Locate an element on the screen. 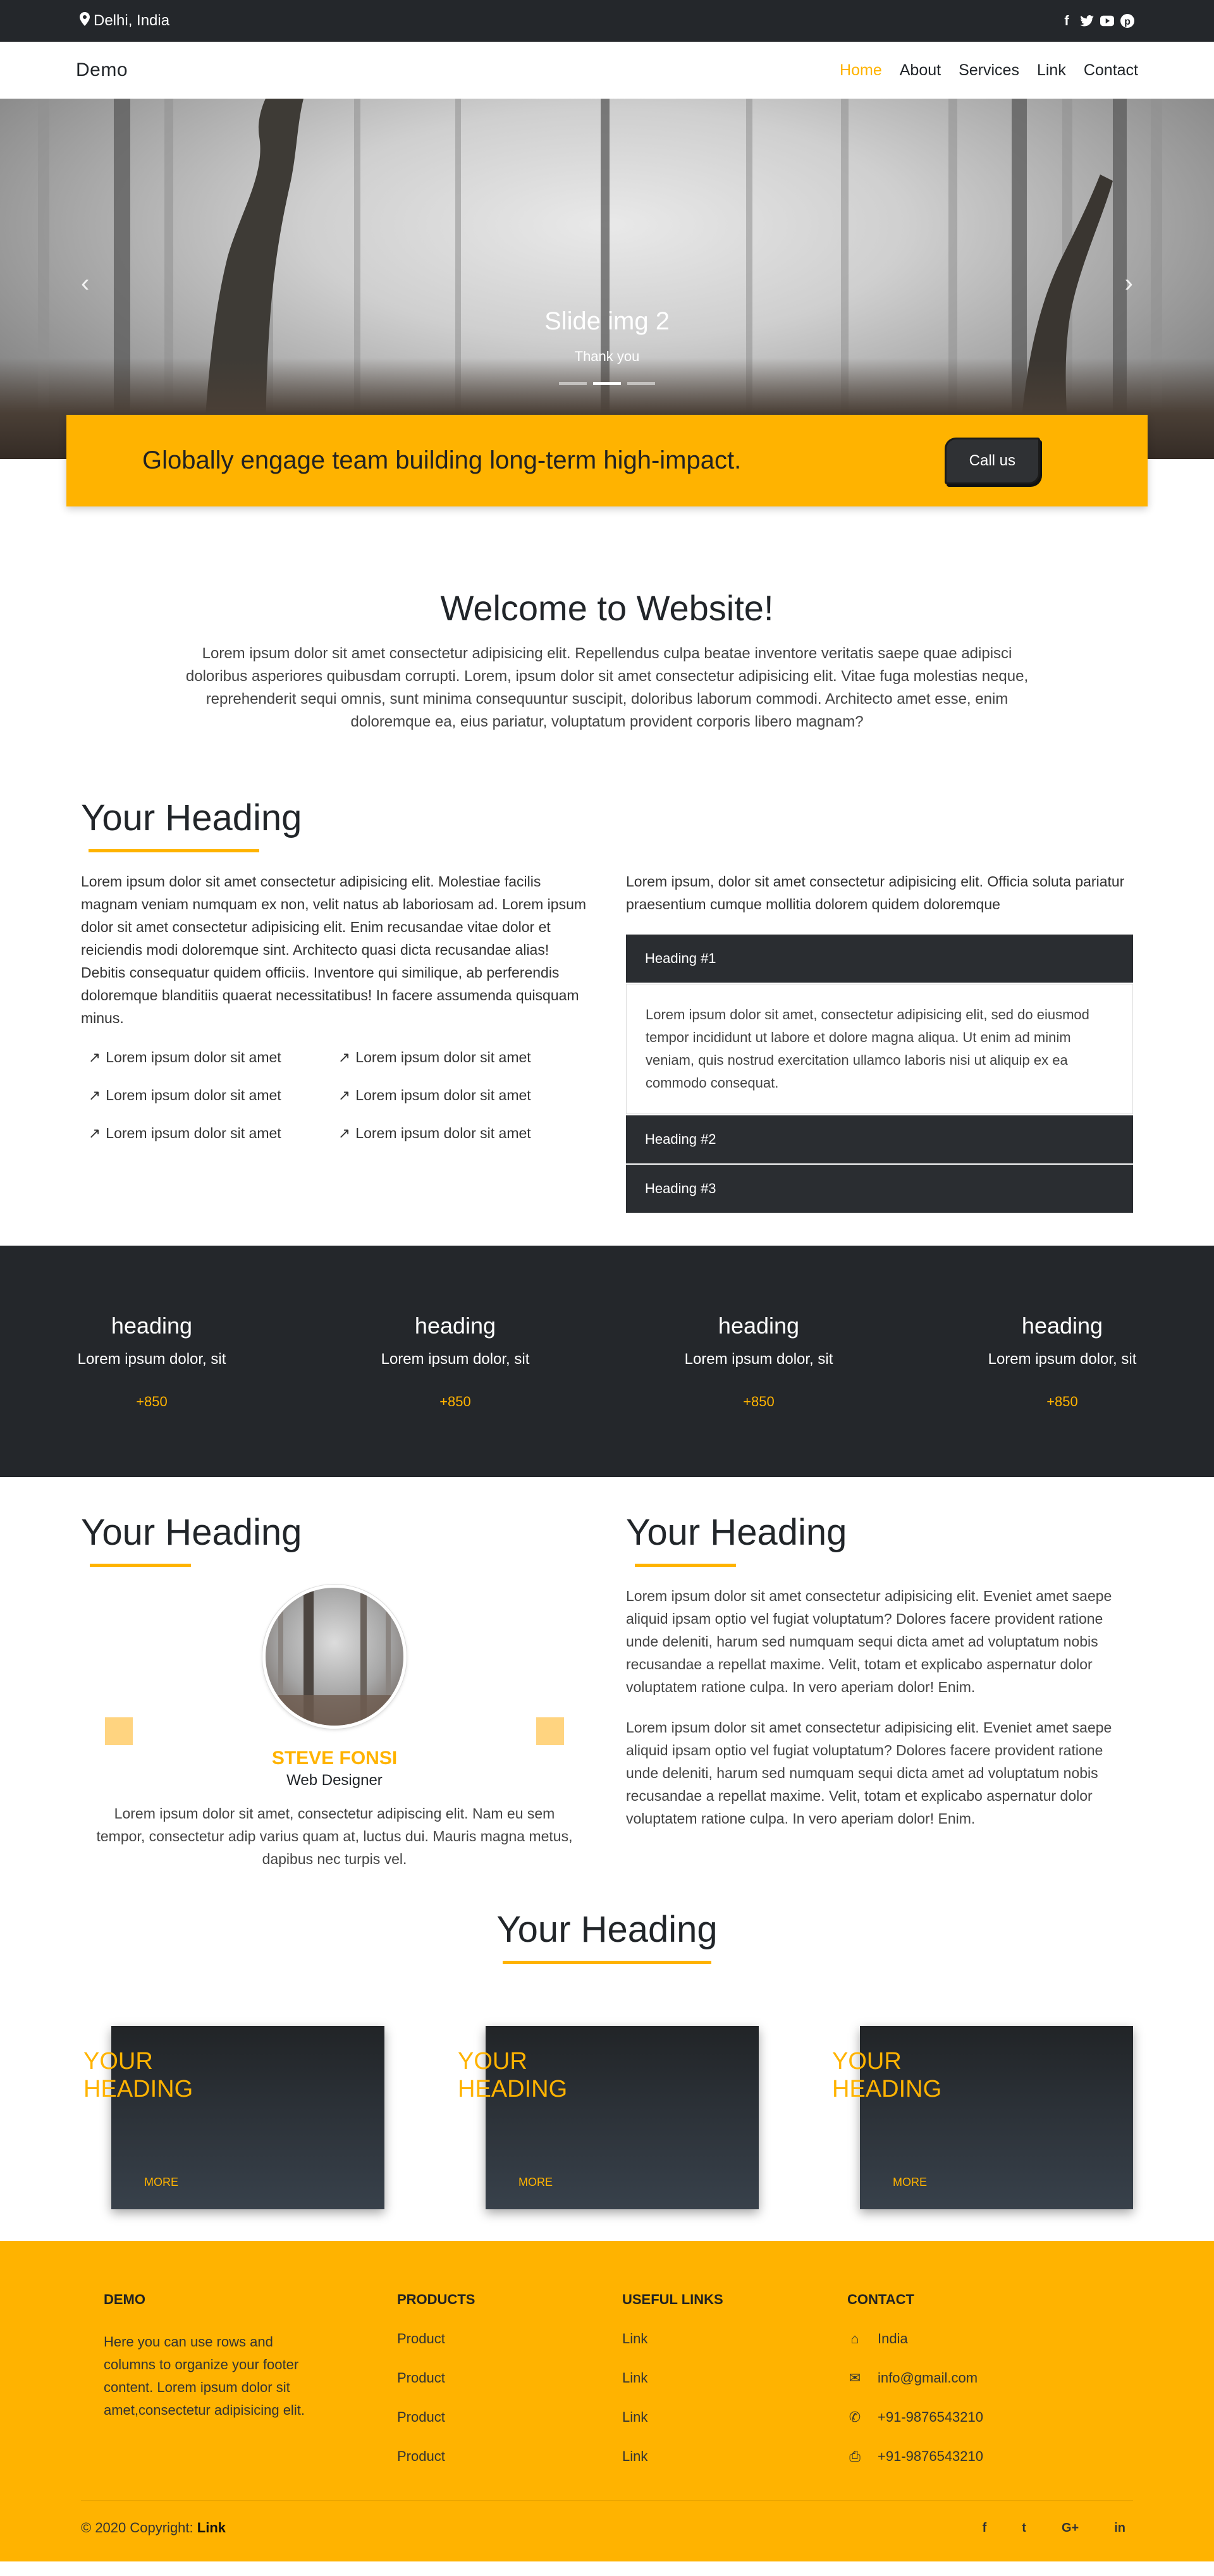 The width and height of the screenshot is (1214, 2576). copyright-link: Link is located at coordinates (211, 2528).